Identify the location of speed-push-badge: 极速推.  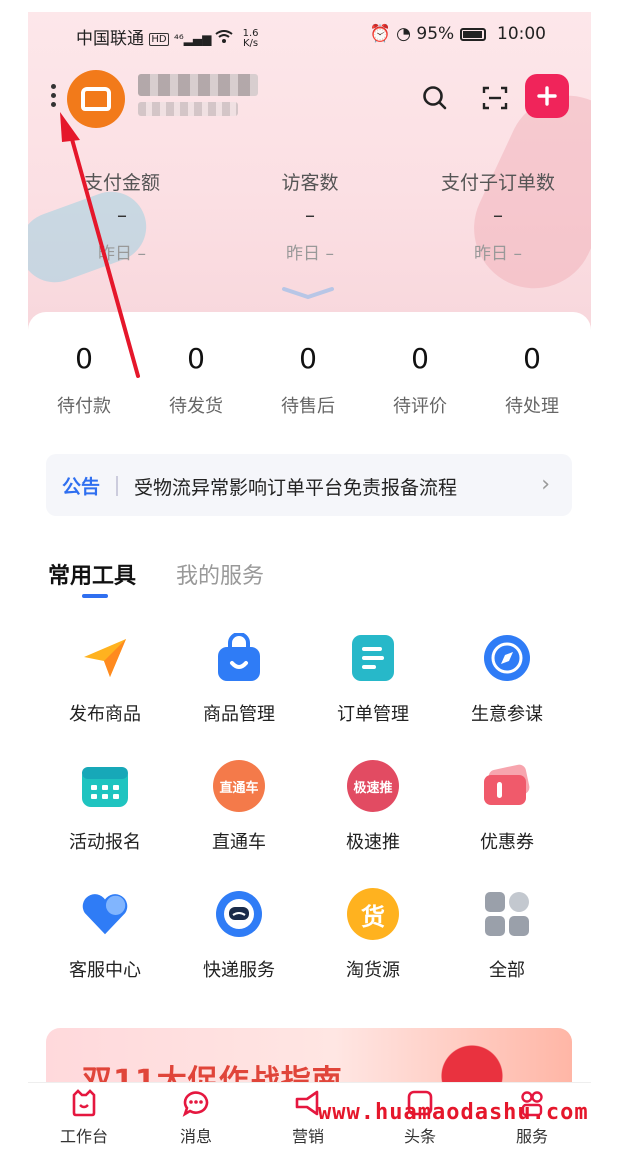
(373, 788).